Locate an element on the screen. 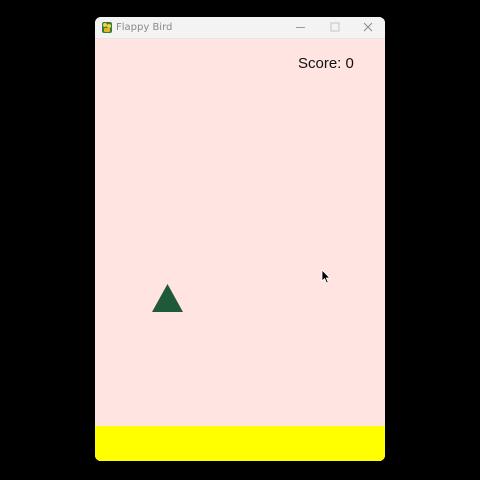 This screenshot has height=480, width=480. maximize-icon is located at coordinates (335, 27).